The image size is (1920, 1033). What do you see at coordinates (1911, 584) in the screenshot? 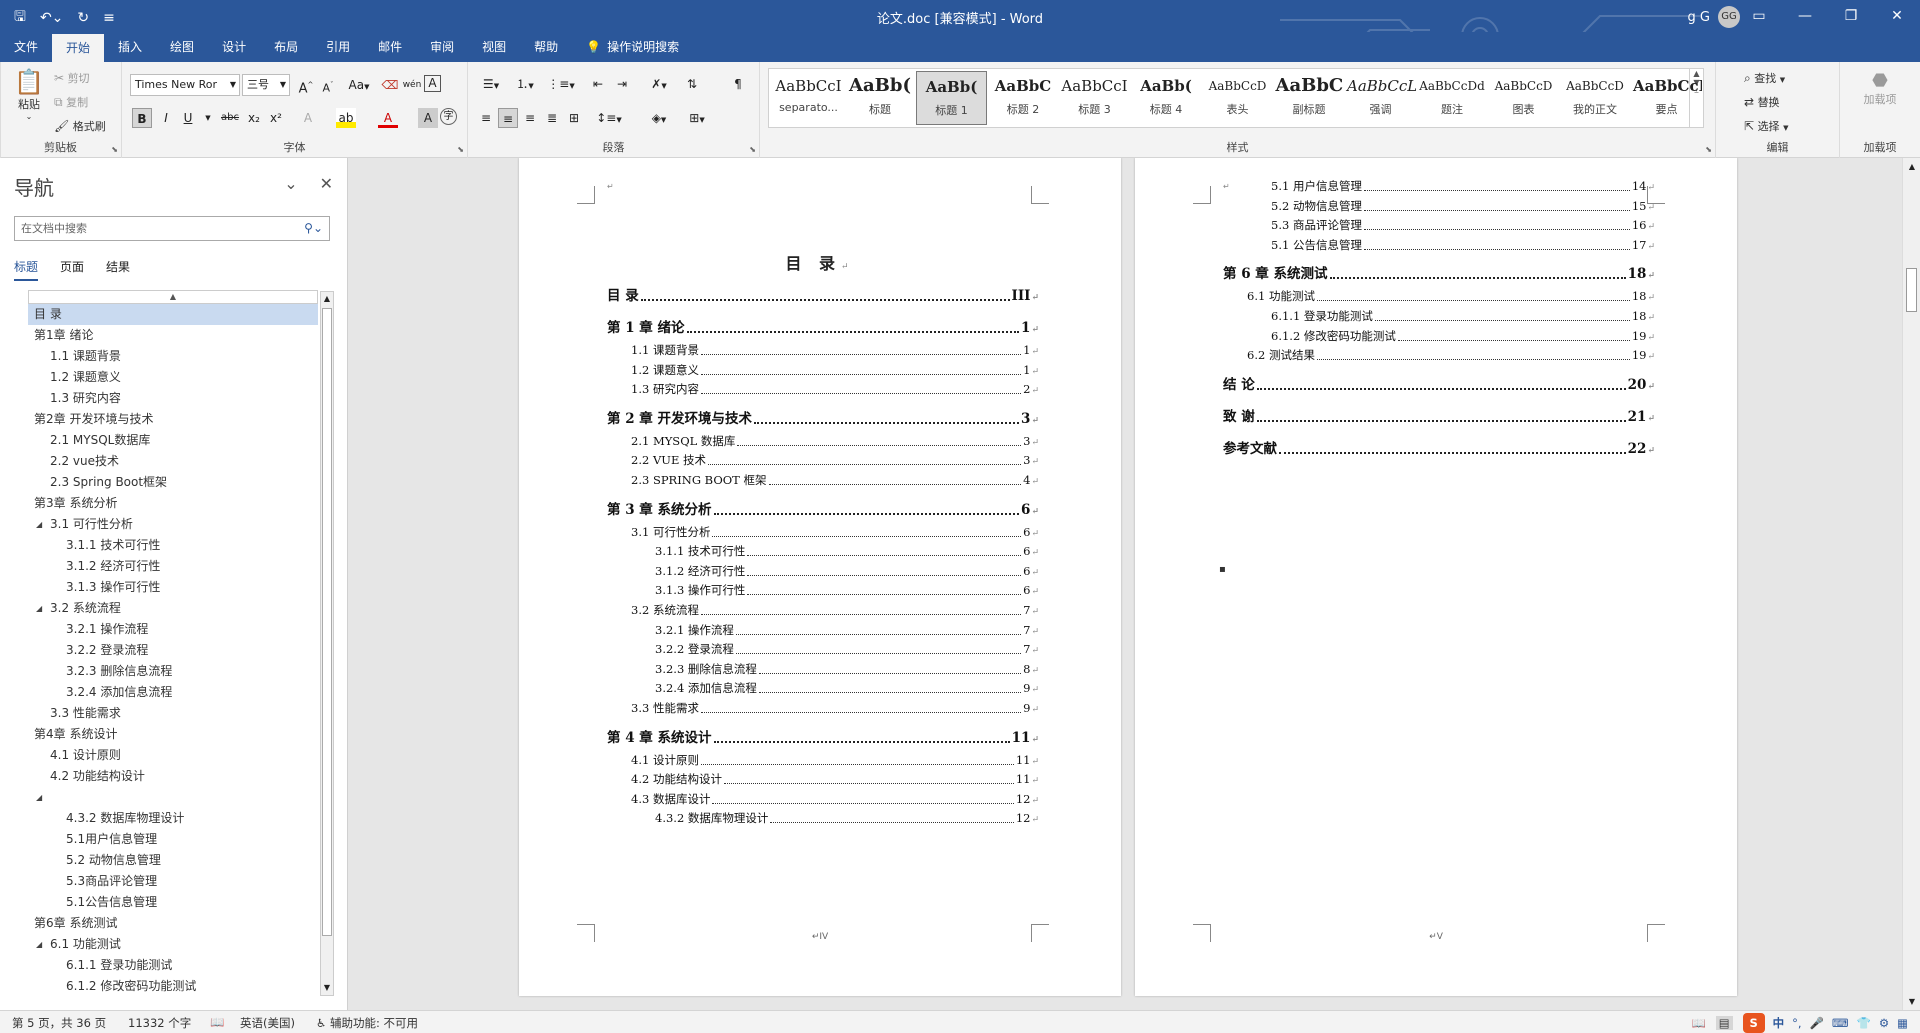
I see `document-scrollbar: ▲ ▼` at bounding box center [1911, 584].